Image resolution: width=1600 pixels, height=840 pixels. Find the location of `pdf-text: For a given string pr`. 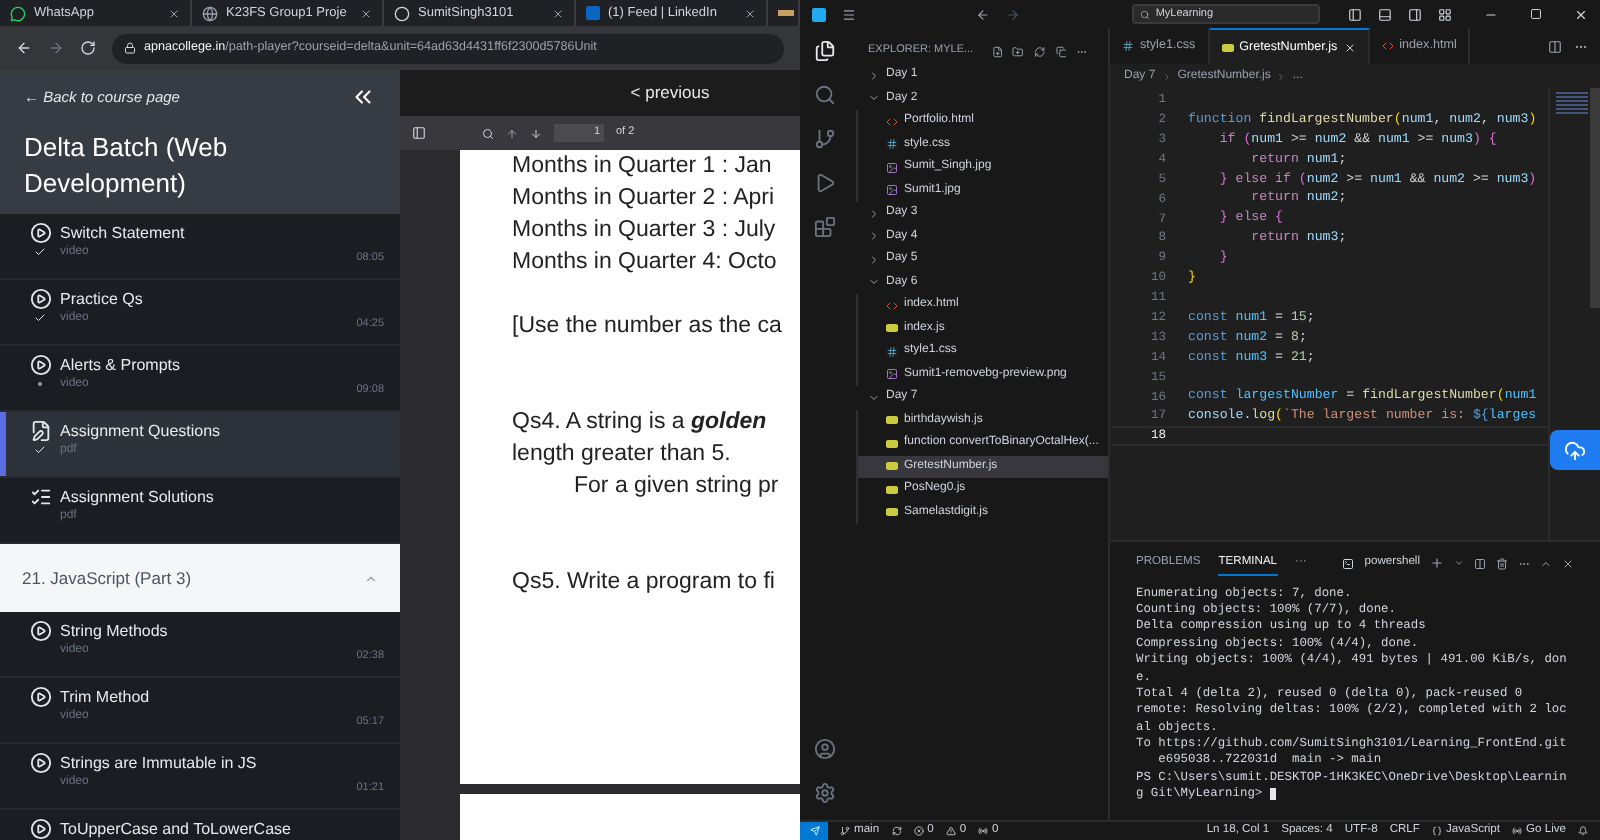

pdf-text: For a given string pr is located at coordinates (676, 487).